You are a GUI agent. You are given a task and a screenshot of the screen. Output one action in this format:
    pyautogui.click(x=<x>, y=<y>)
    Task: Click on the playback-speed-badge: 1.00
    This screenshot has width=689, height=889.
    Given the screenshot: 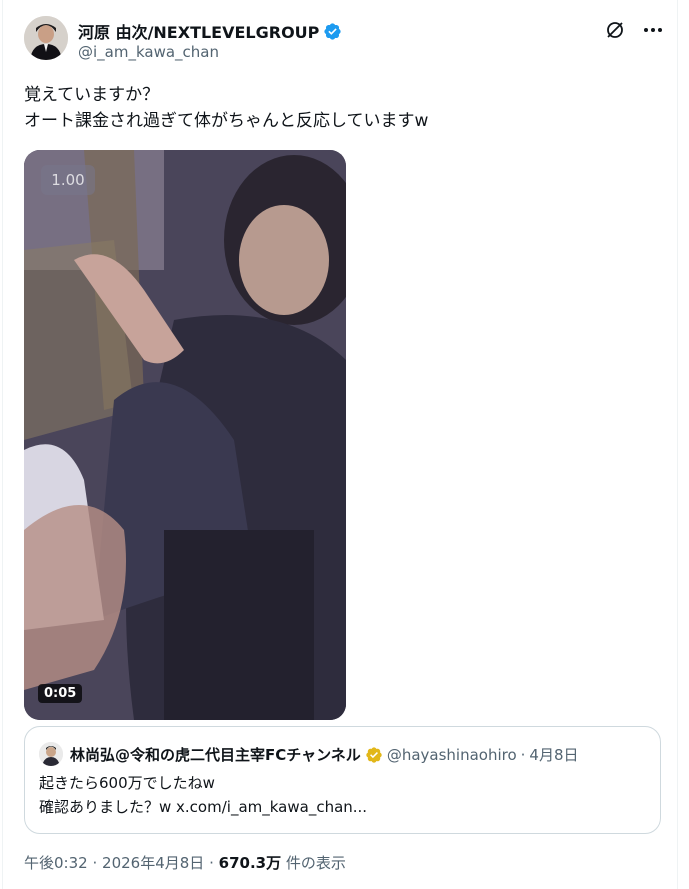 What is the action you would take?
    pyautogui.click(x=68, y=180)
    